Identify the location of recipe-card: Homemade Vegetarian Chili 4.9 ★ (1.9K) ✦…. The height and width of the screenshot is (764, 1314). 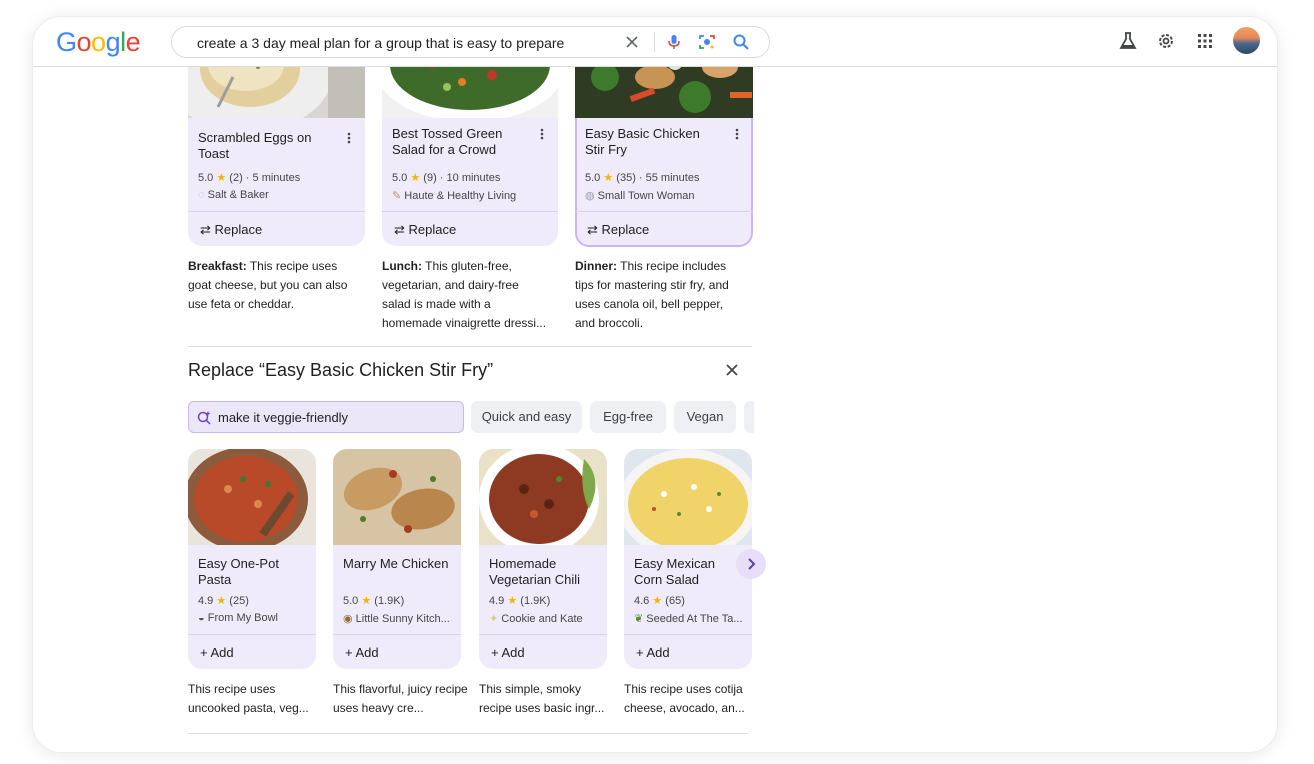
(543, 559).